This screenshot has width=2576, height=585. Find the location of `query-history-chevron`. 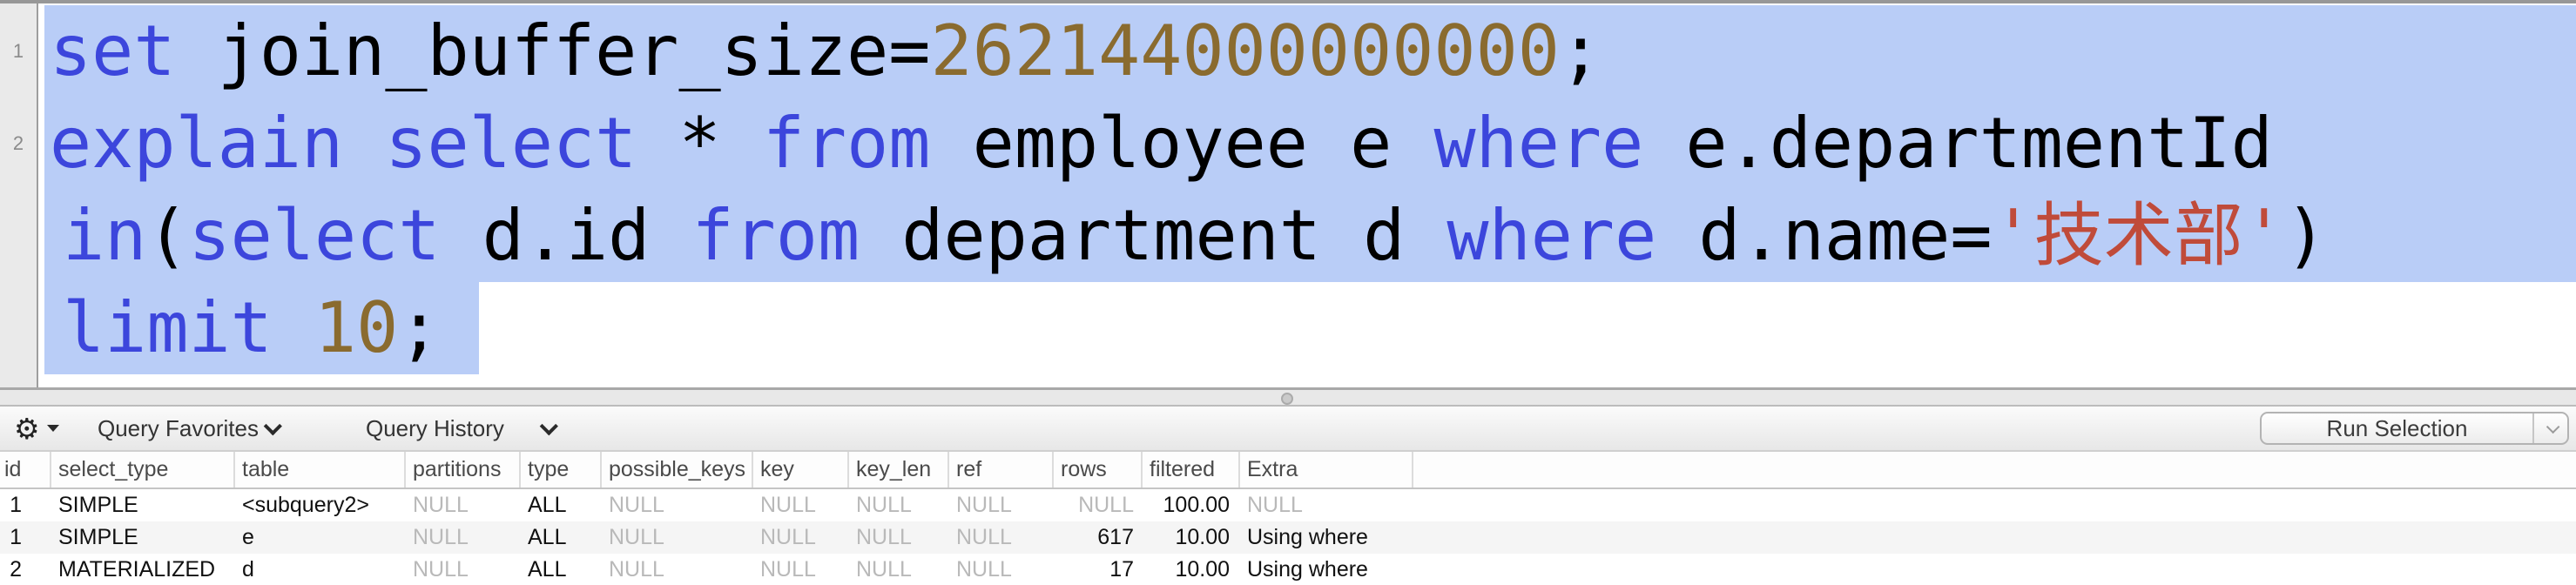

query-history-chevron is located at coordinates (549, 428).